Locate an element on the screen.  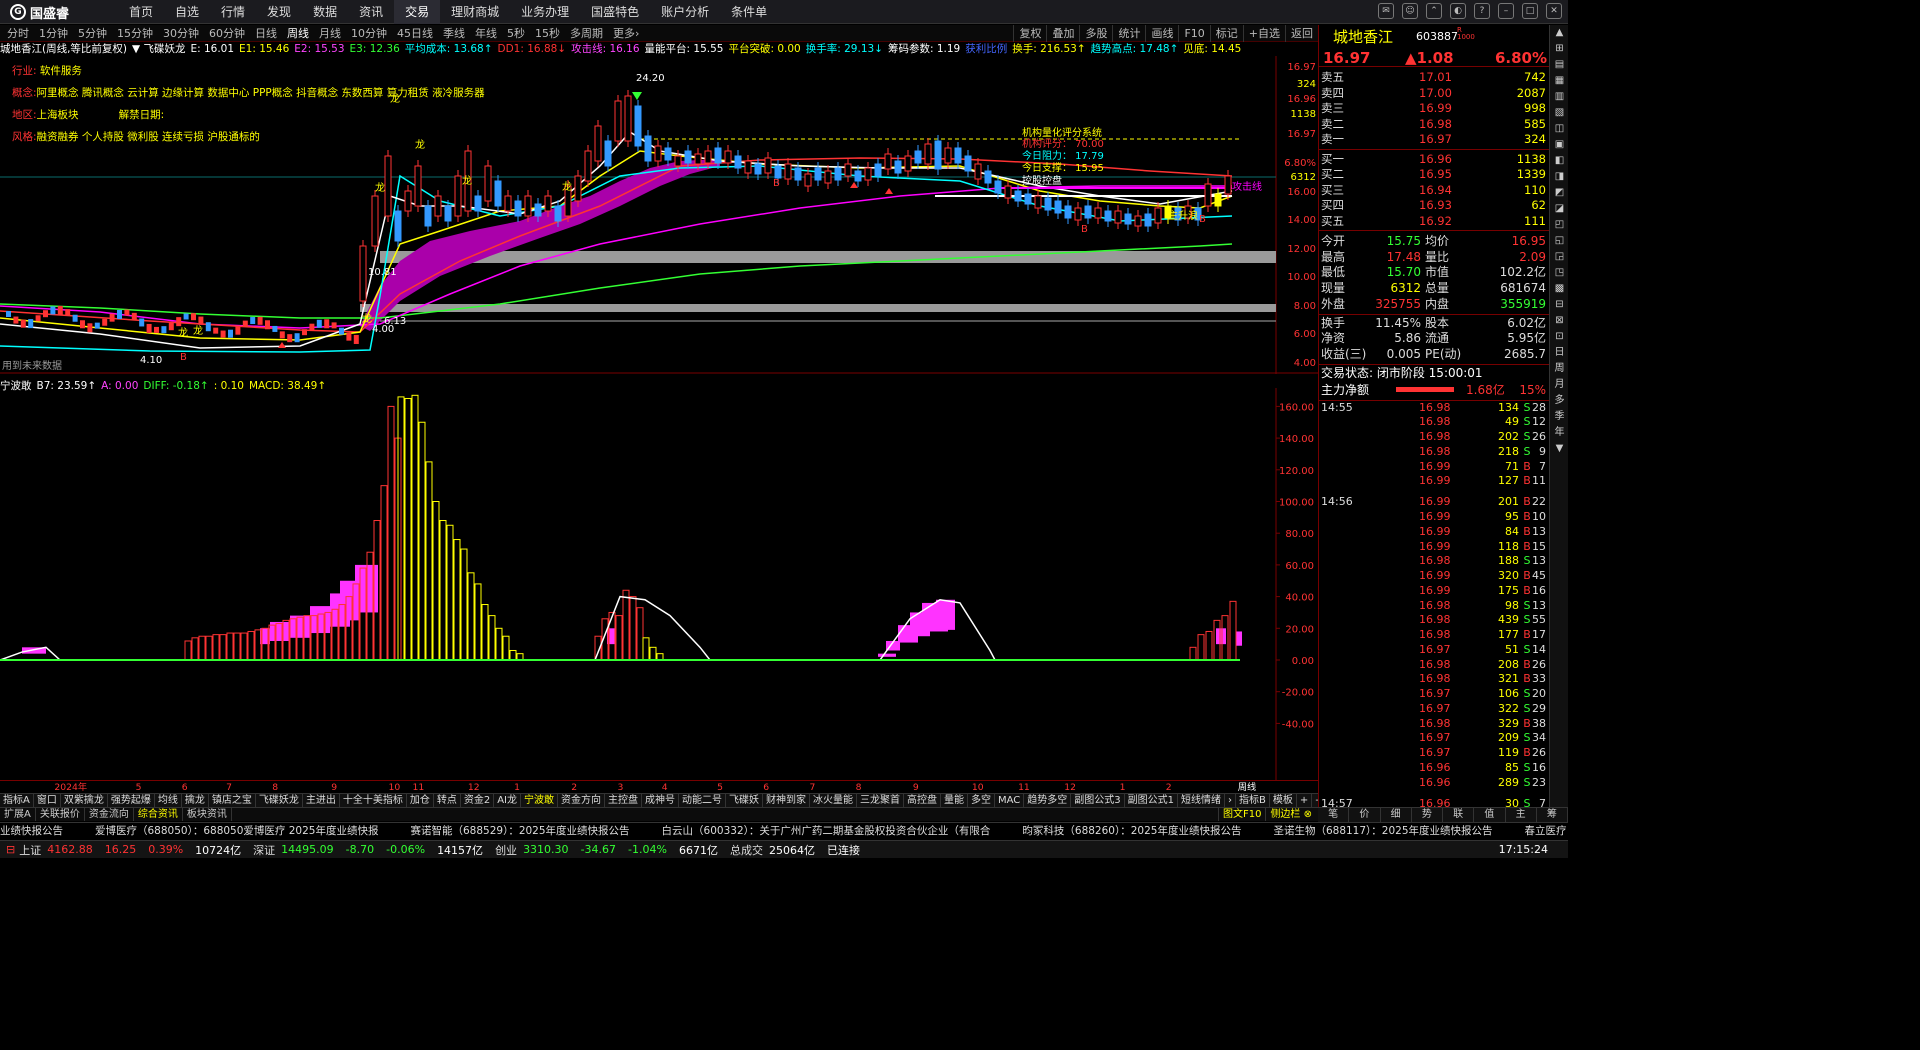
sidebar-button-5: ▧ is located at coordinates (1559, 113).